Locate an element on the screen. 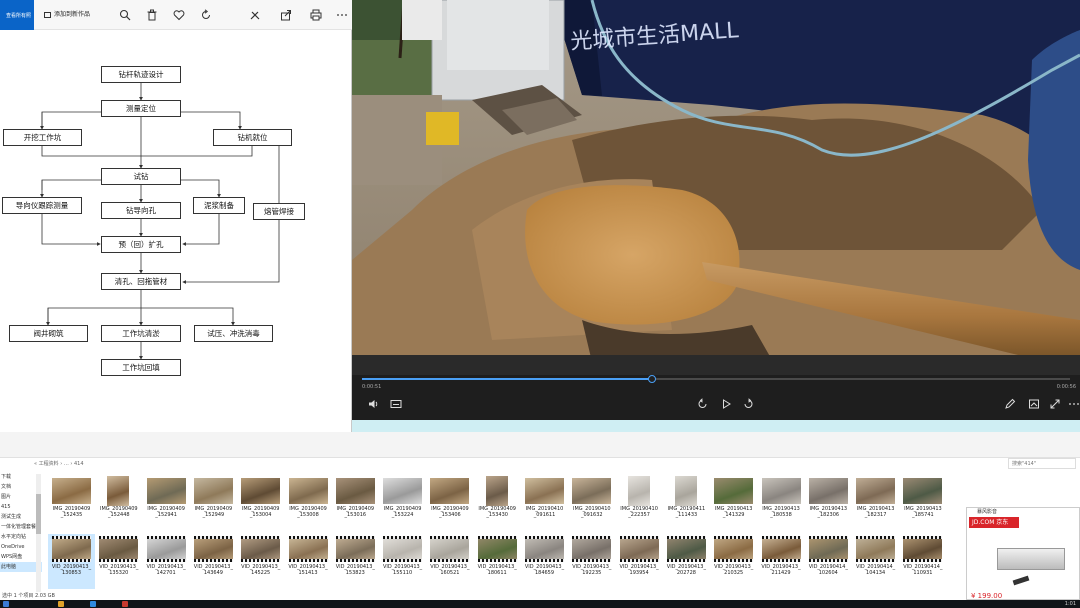 The height and width of the screenshot is (608, 1080). flow-node-pit: 开挖工作坑 is located at coordinates (42, 137).